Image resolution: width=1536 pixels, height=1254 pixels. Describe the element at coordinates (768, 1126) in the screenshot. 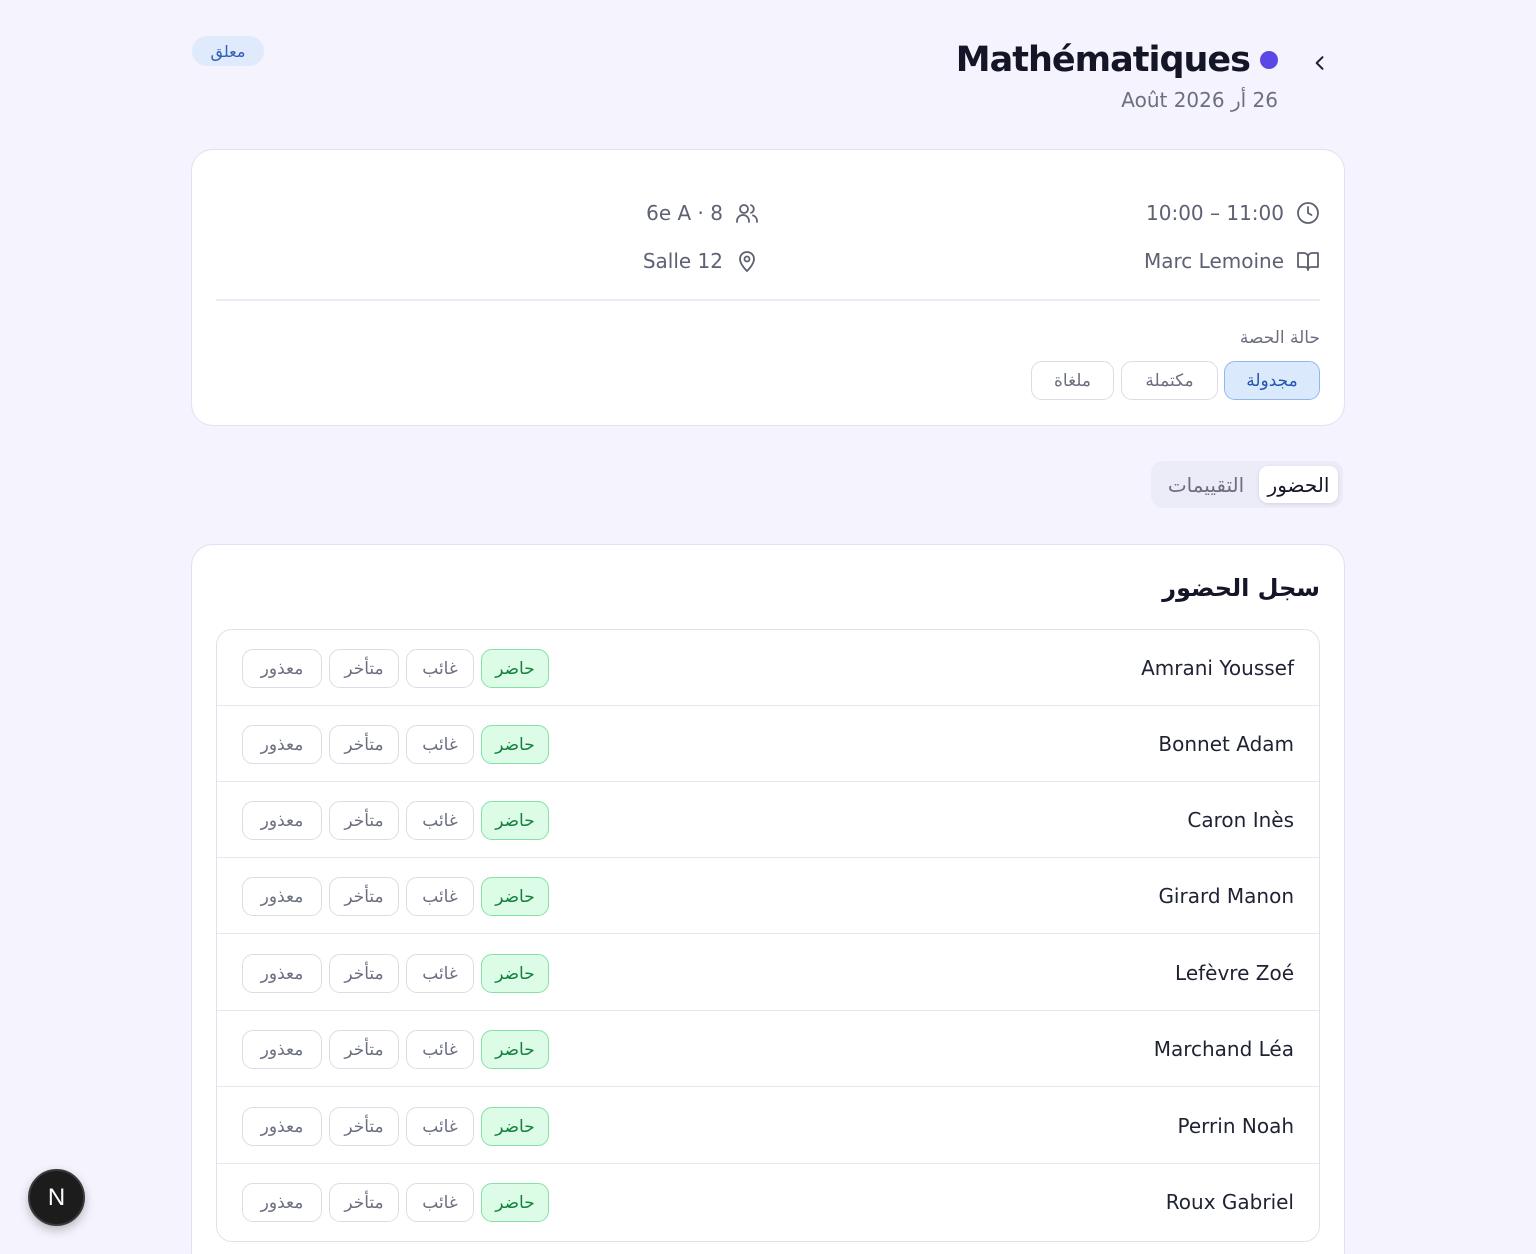

I see `student-row: Perrin Noah حاضر غائب متأخر معذور` at that location.